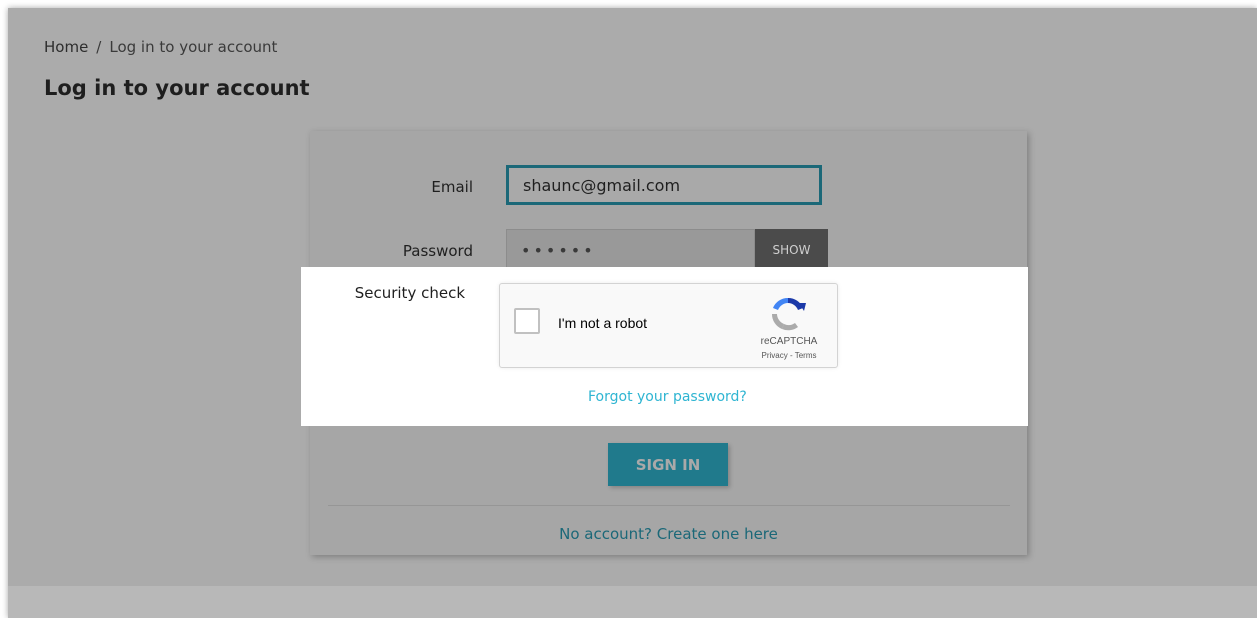  Describe the element at coordinates (630, 250) in the screenshot. I see `password-field` at that location.